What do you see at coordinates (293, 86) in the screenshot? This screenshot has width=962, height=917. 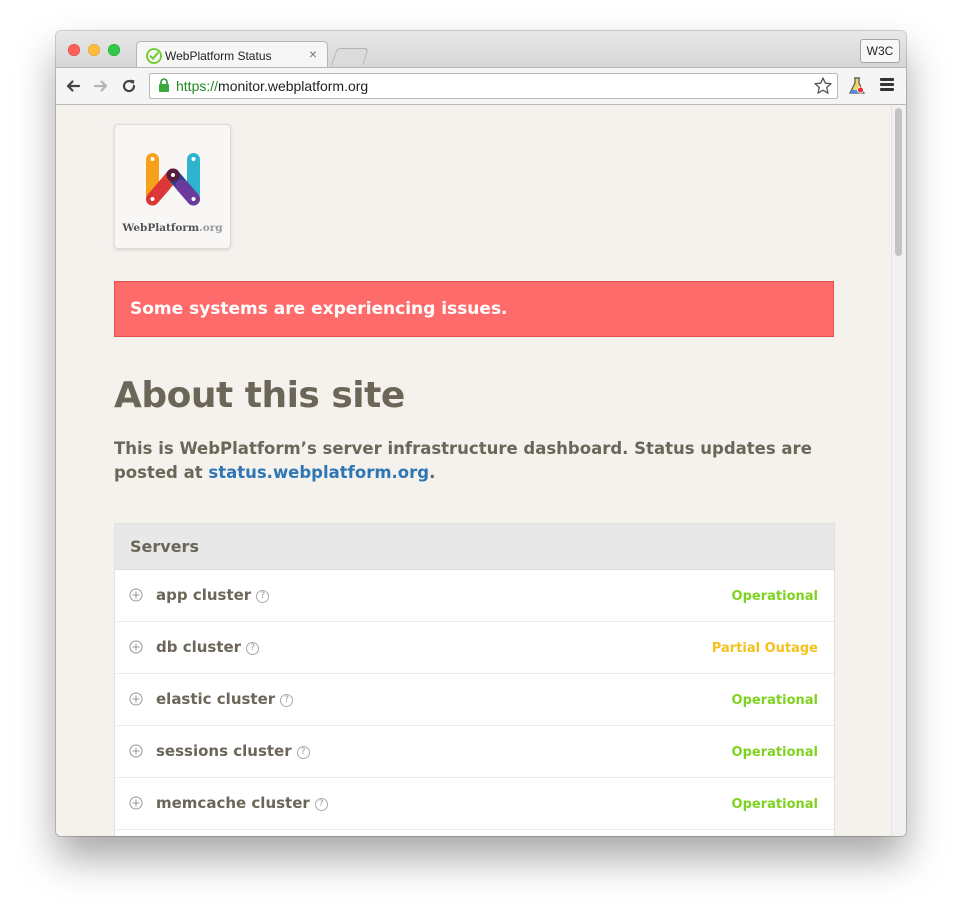 I see `url-host: monitor.webplatform.org` at bounding box center [293, 86].